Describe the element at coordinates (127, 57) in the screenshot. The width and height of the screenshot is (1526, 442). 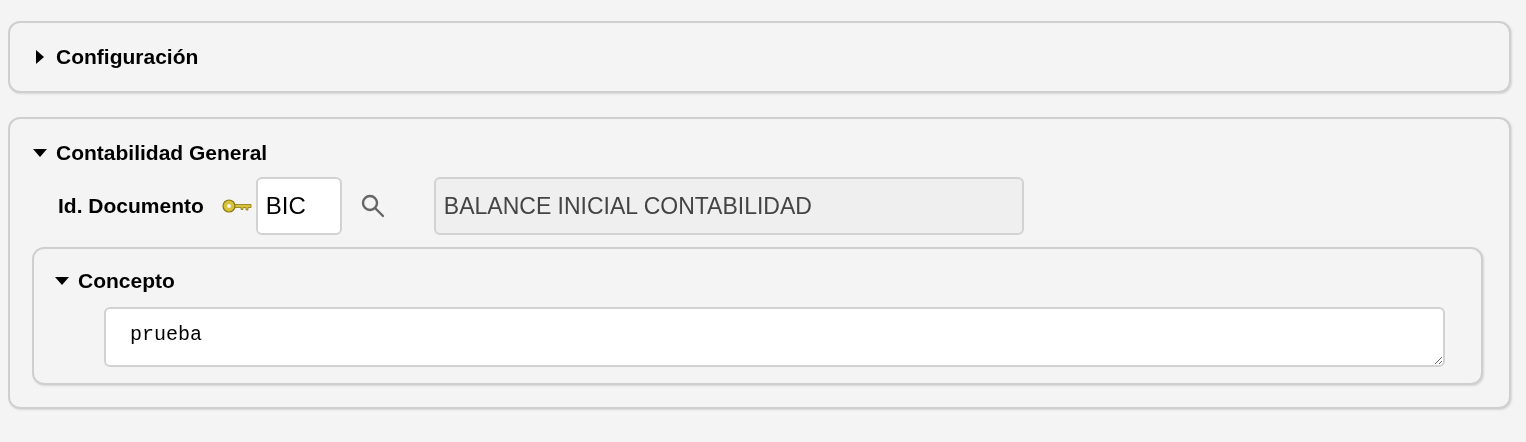
I see `section-title: Configuración` at that location.